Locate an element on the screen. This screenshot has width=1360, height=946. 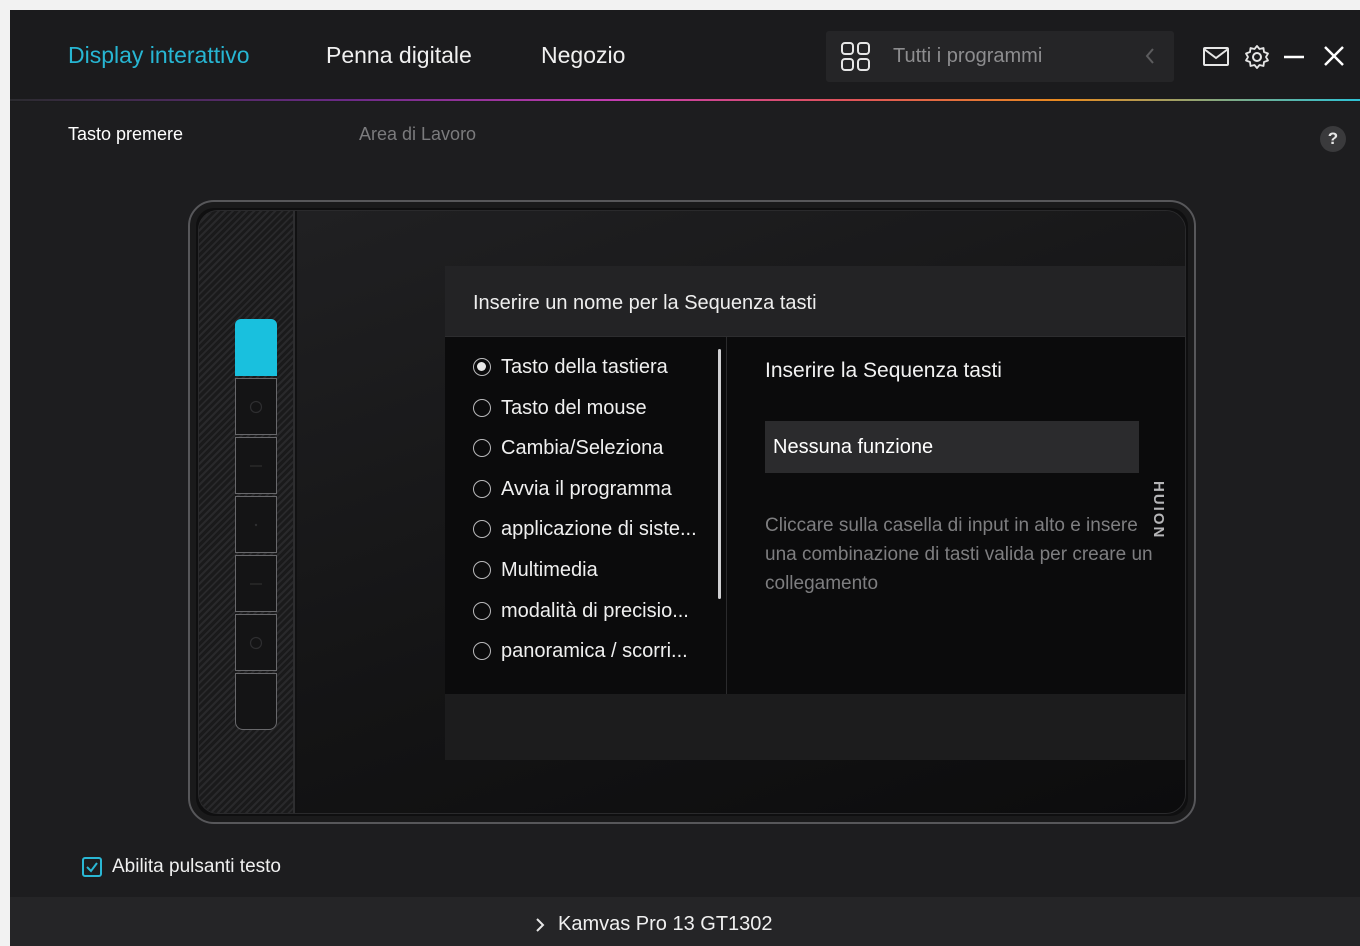
express-key-strip is located at coordinates (247, 512).